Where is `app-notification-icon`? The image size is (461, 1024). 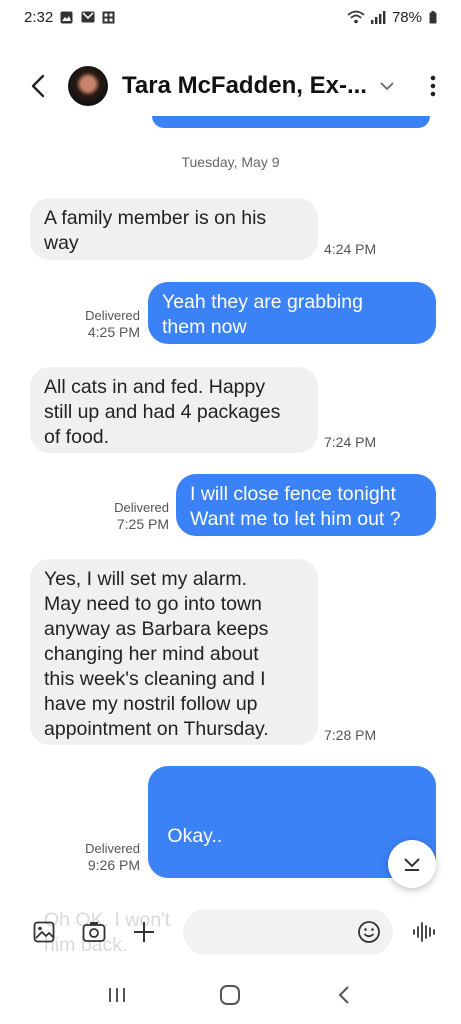 app-notification-icon is located at coordinates (108, 17).